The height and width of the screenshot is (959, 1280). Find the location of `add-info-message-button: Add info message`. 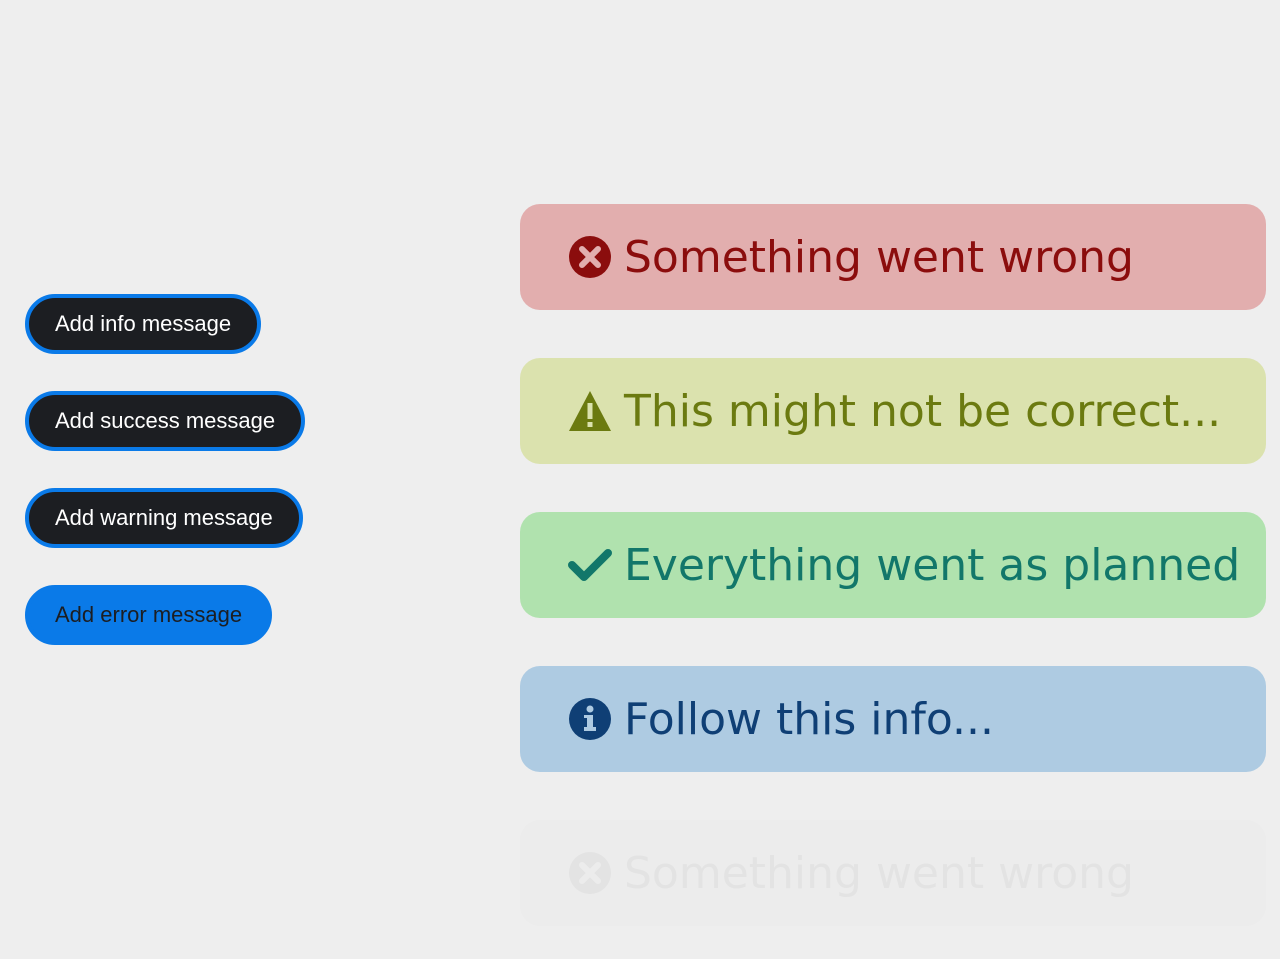

add-info-message-button: Add info message is located at coordinates (143, 324).